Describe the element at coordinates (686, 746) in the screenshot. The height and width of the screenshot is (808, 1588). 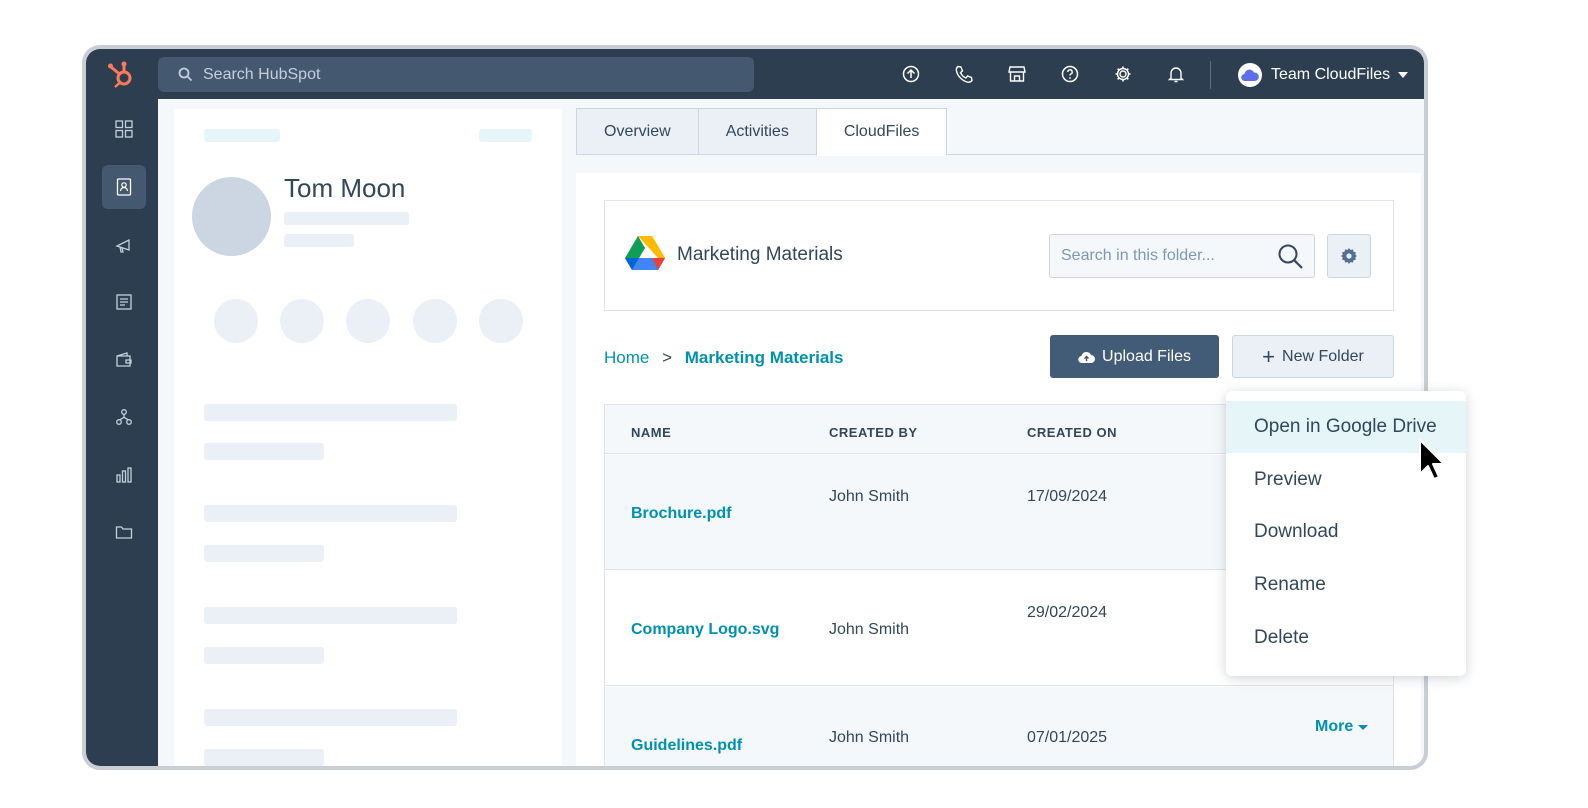
I see `file-name-link: Guidelines.pdf` at that location.